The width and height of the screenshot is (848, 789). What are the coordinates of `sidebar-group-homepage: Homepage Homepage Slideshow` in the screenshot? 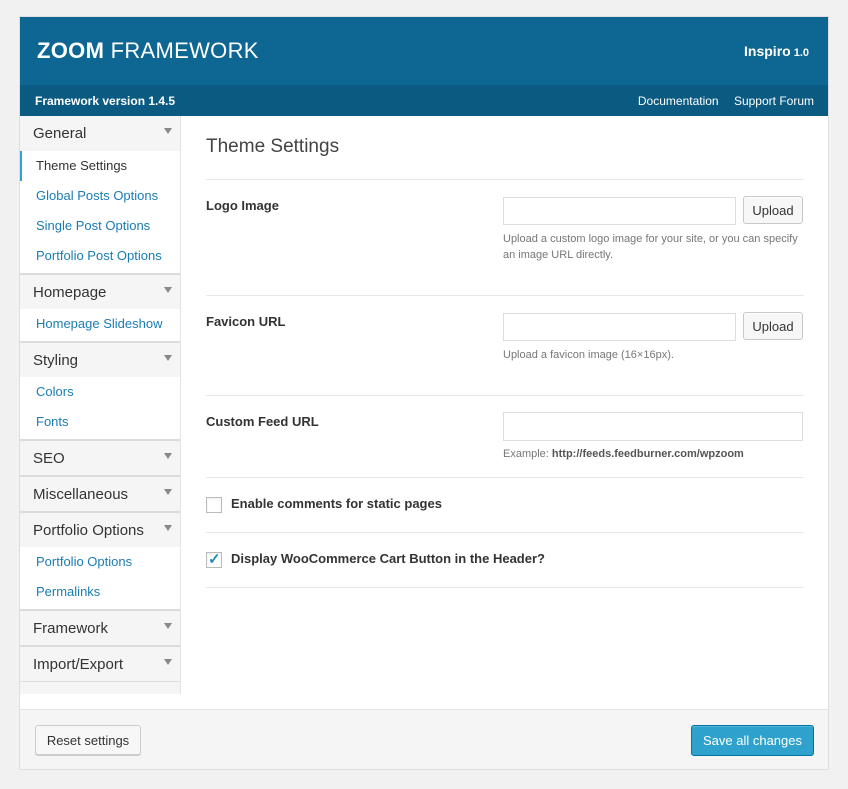 It's located at (100, 308).